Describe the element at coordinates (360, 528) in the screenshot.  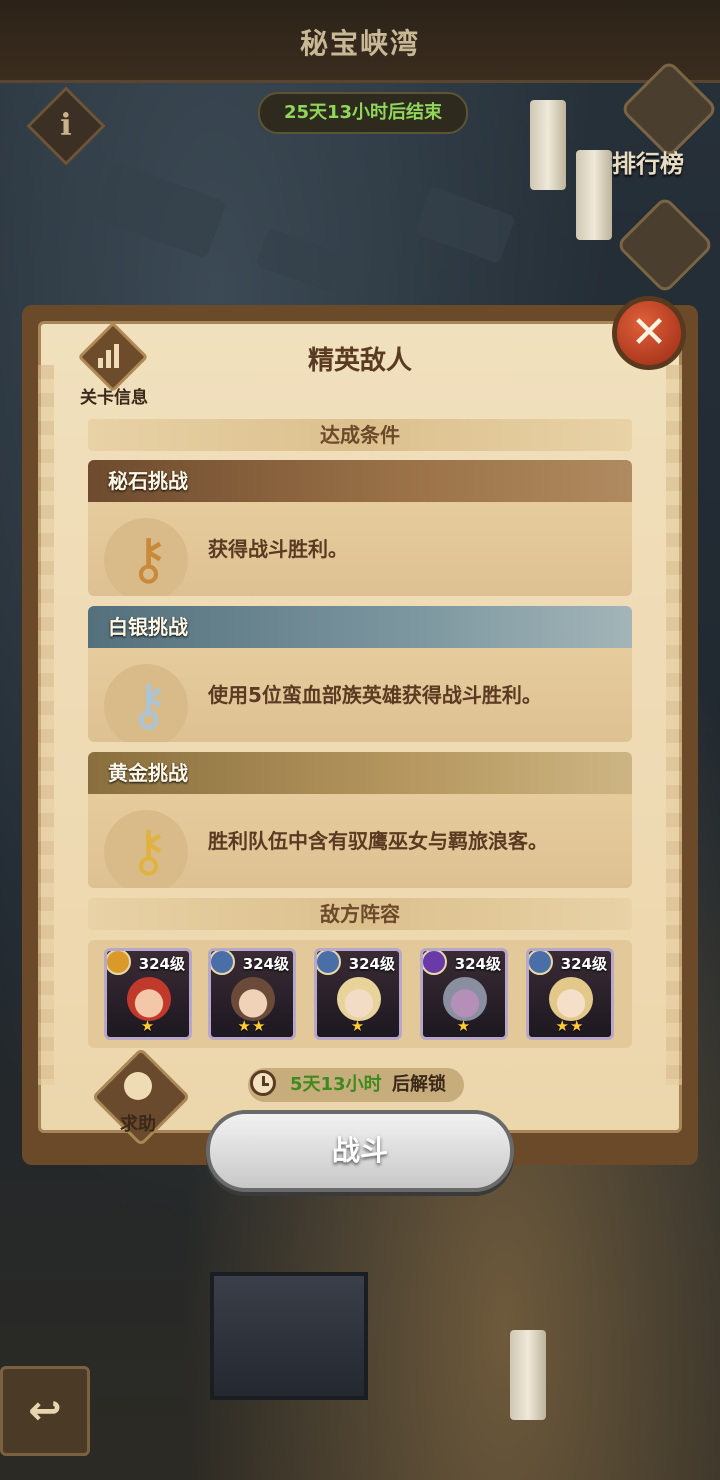
I see `challenge-bronze: 秘石挑战 ⚷ 获得战斗胜利。` at that location.